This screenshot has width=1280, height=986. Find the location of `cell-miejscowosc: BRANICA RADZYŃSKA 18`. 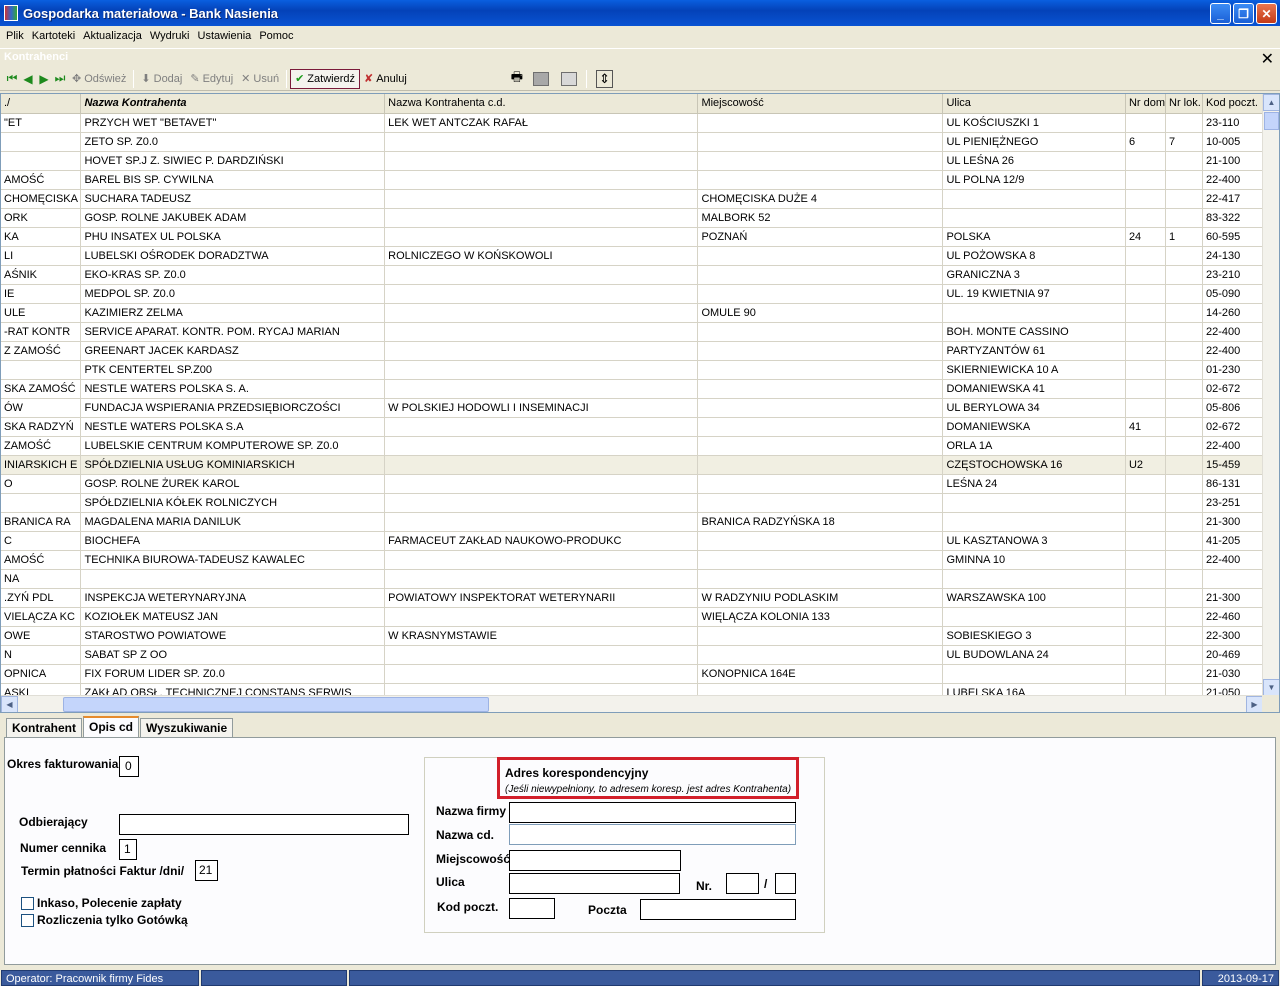

cell-miejscowosc: BRANICA RADZYŃSKA 18 is located at coordinates (820, 522).